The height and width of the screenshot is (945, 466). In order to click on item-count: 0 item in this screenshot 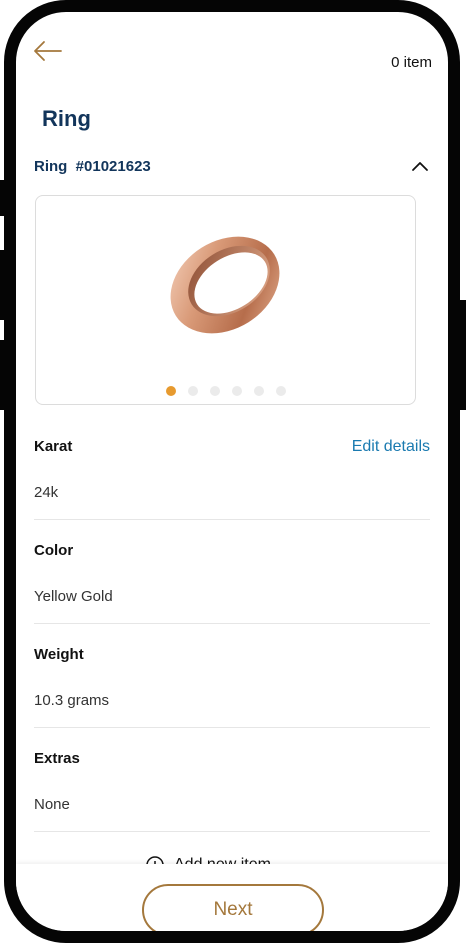, I will do `click(411, 62)`.